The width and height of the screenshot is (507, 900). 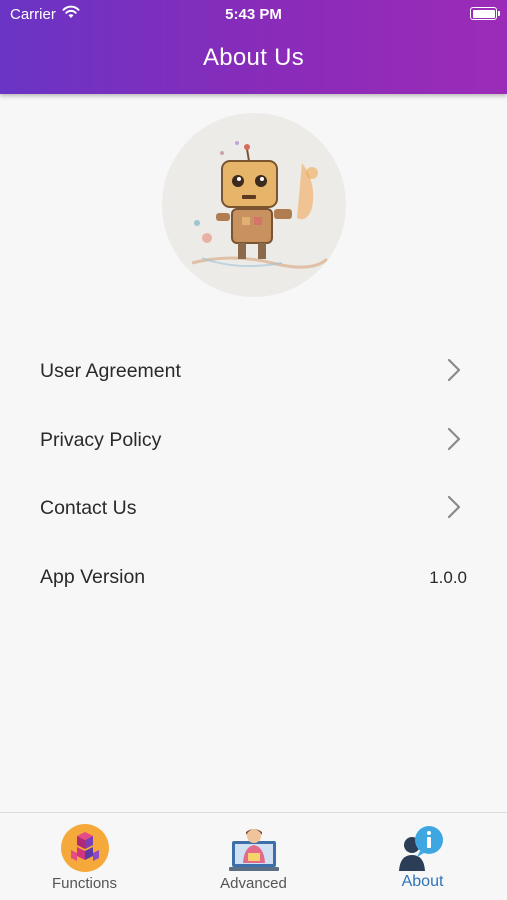 What do you see at coordinates (101, 439) in the screenshot?
I see `privacy-policy-label: Privacy Policy` at bounding box center [101, 439].